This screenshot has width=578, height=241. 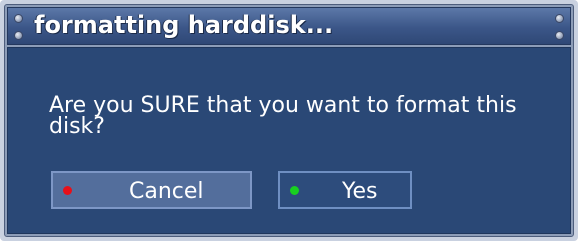 What do you see at coordinates (166, 191) in the screenshot?
I see `cancel-button-label: Cancel` at bounding box center [166, 191].